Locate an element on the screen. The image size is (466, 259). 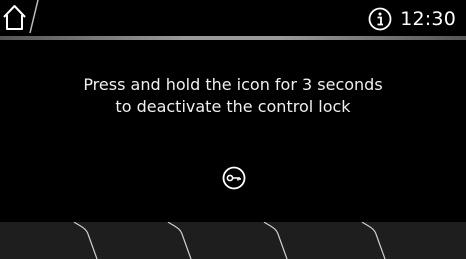
clock: 12:30 is located at coordinates (428, 19).